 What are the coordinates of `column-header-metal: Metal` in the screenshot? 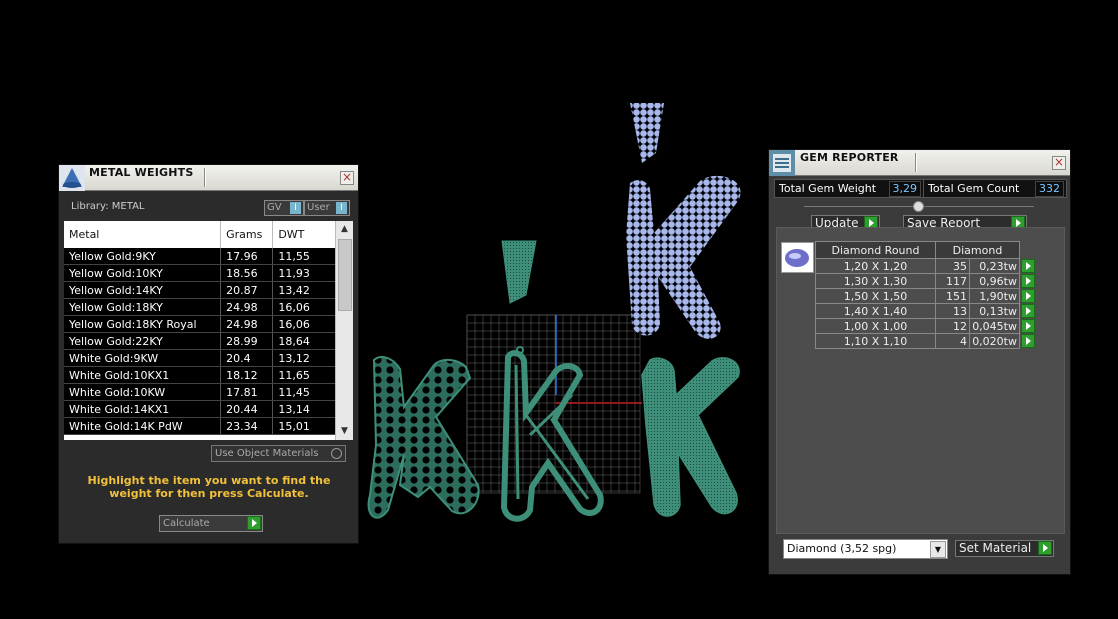 It's located at (143, 234).